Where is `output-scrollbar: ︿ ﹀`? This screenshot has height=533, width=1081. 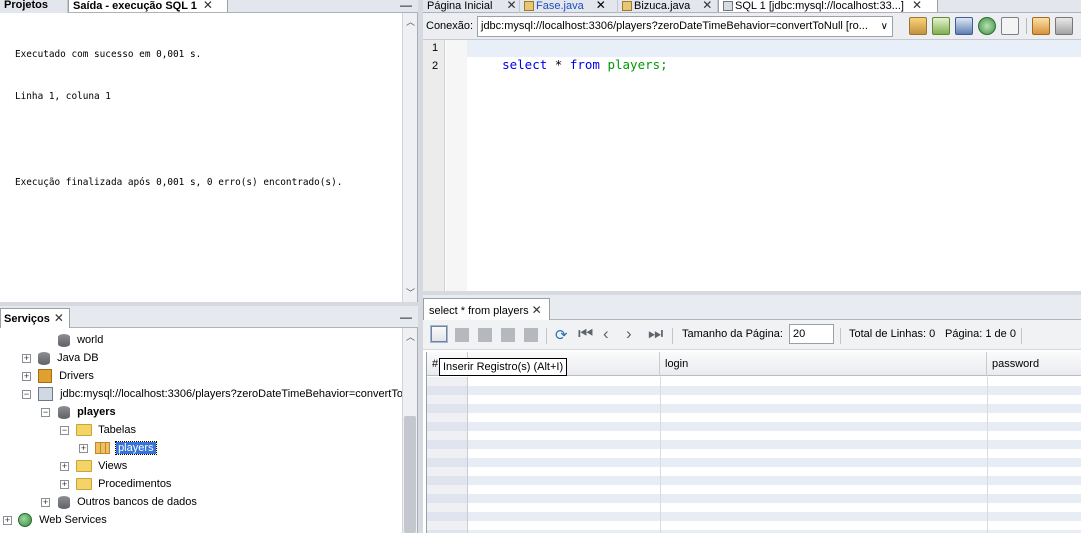 output-scrollbar: ︿ ﹀ is located at coordinates (409, 157).